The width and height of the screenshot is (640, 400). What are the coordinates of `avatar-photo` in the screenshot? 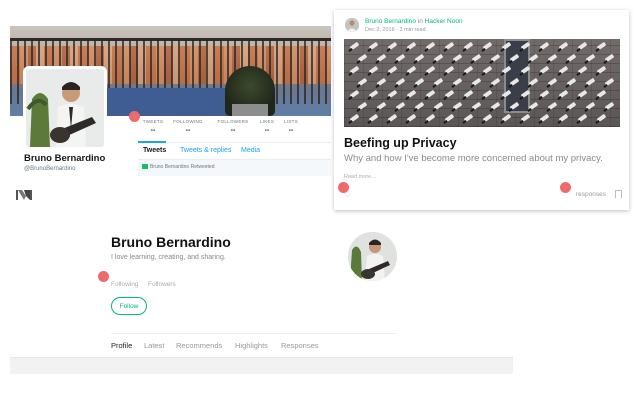 It's located at (65, 108).